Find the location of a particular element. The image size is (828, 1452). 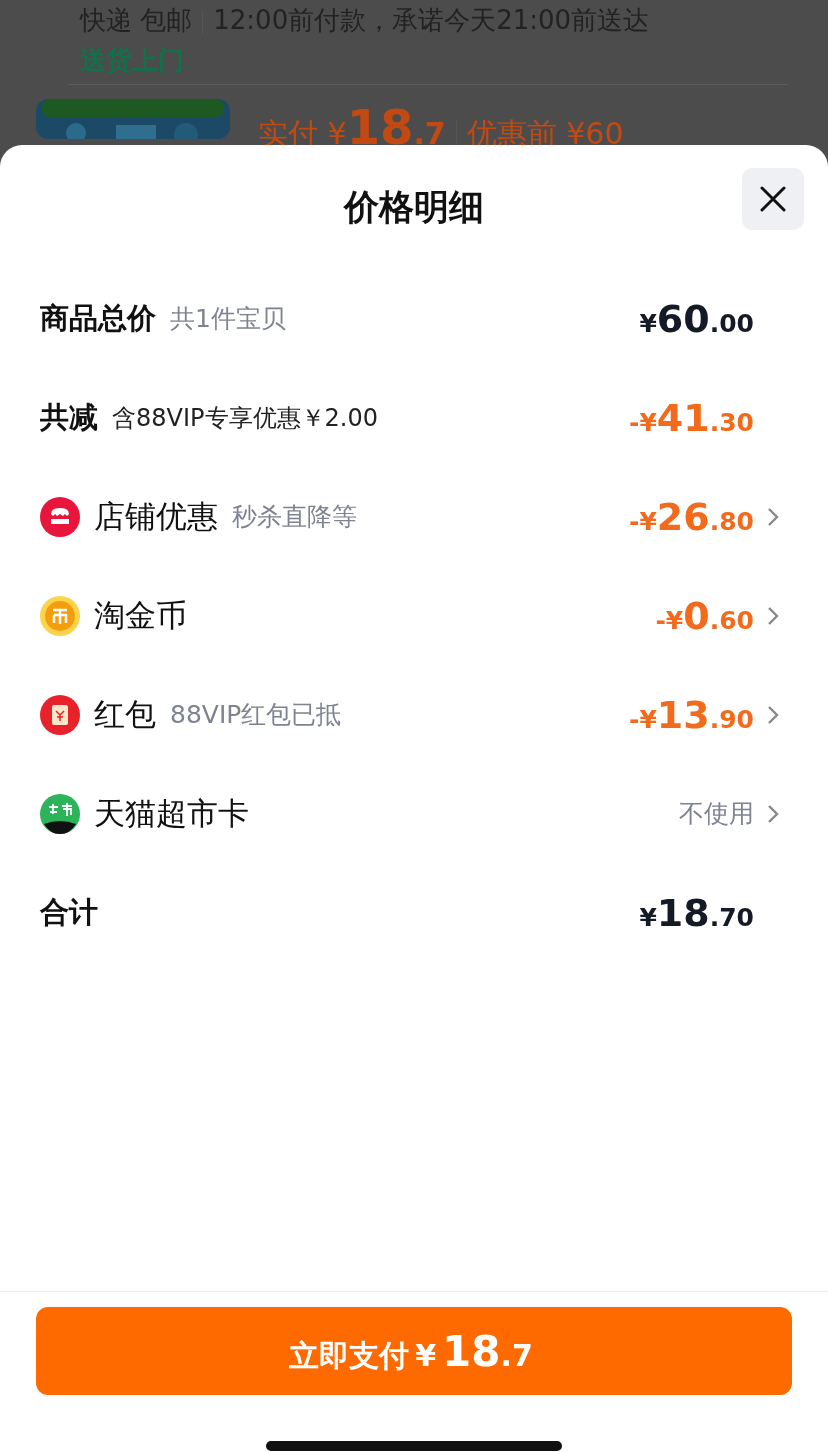

close-icon is located at coordinates (773, 199).